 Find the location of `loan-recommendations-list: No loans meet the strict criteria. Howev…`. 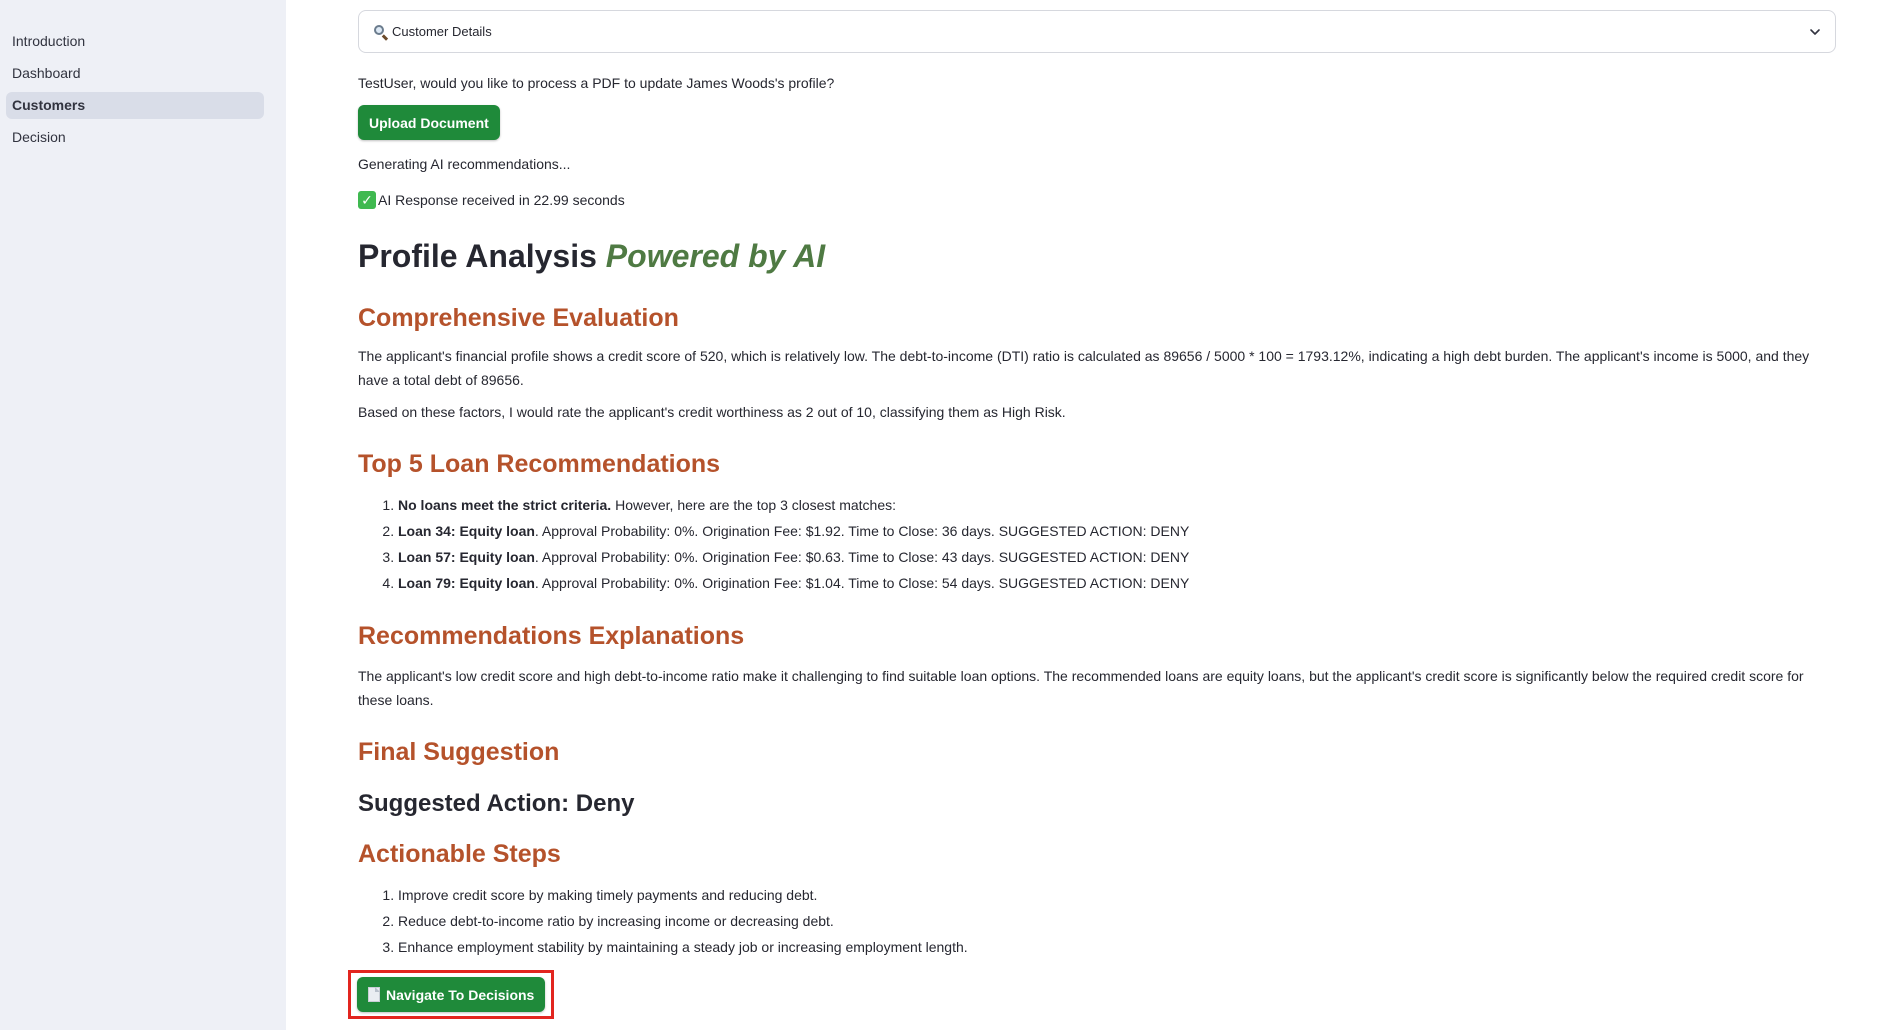

loan-recommendations-list: No loans meet the strict criteria. Howev… is located at coordinates (1097, 544).